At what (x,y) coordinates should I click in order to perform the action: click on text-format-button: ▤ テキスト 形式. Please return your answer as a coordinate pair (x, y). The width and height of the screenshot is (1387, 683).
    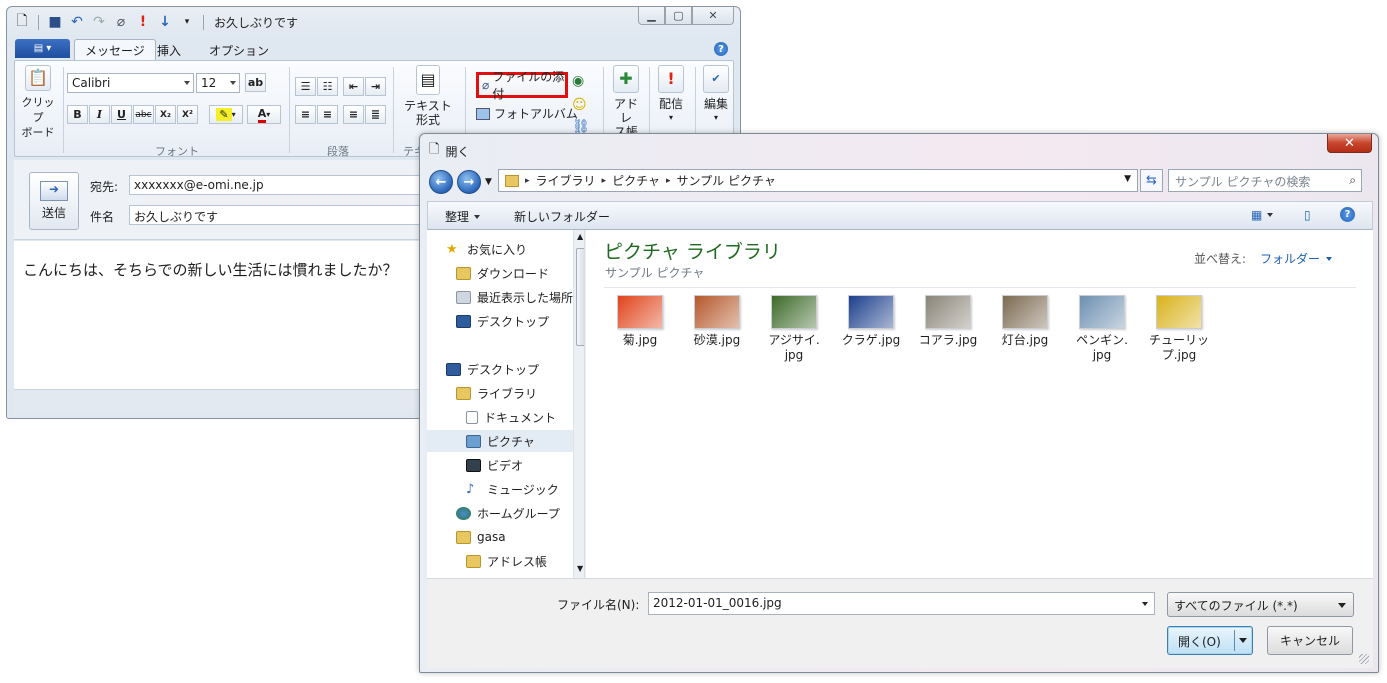
    Looking at the image, I should click on (428, 96).